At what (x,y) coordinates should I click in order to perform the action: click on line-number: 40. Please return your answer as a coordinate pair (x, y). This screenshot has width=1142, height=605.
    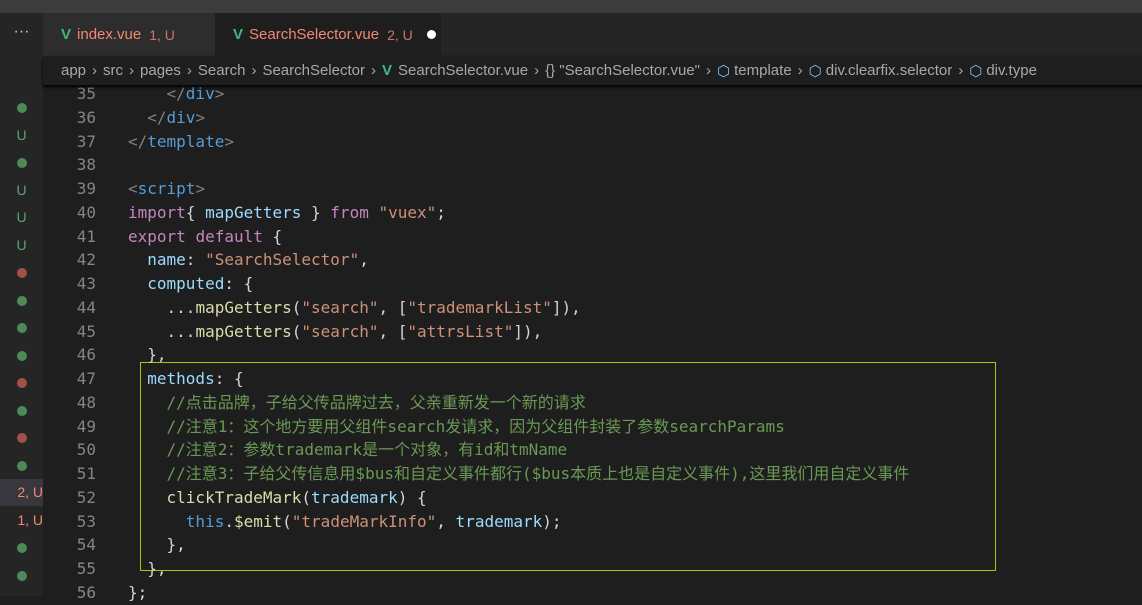
    Looking at the image, I should click on (86, 212).